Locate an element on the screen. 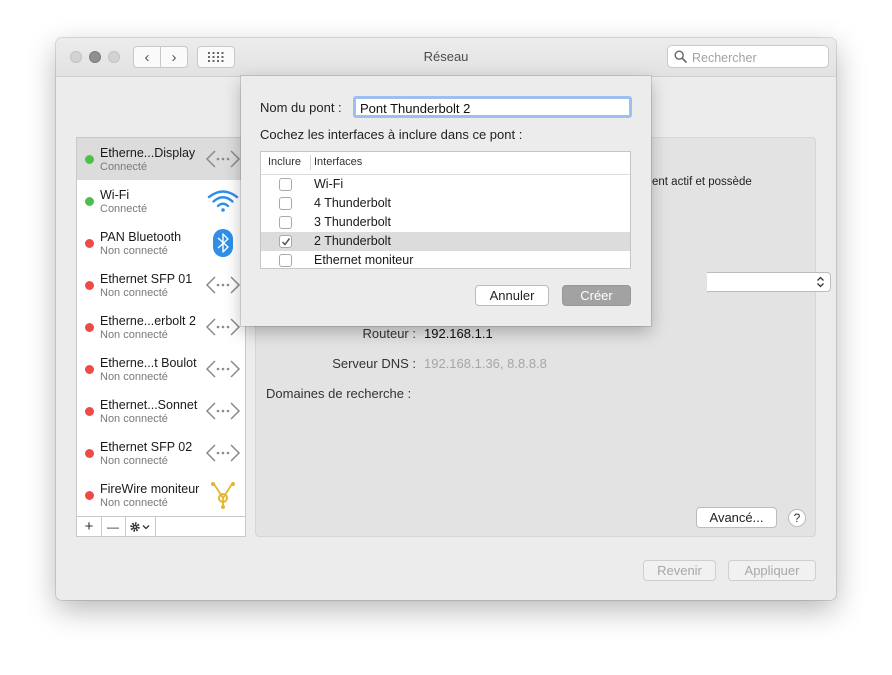  service-item: Wi-Fi Connecté is located at coordinates (161, 201).